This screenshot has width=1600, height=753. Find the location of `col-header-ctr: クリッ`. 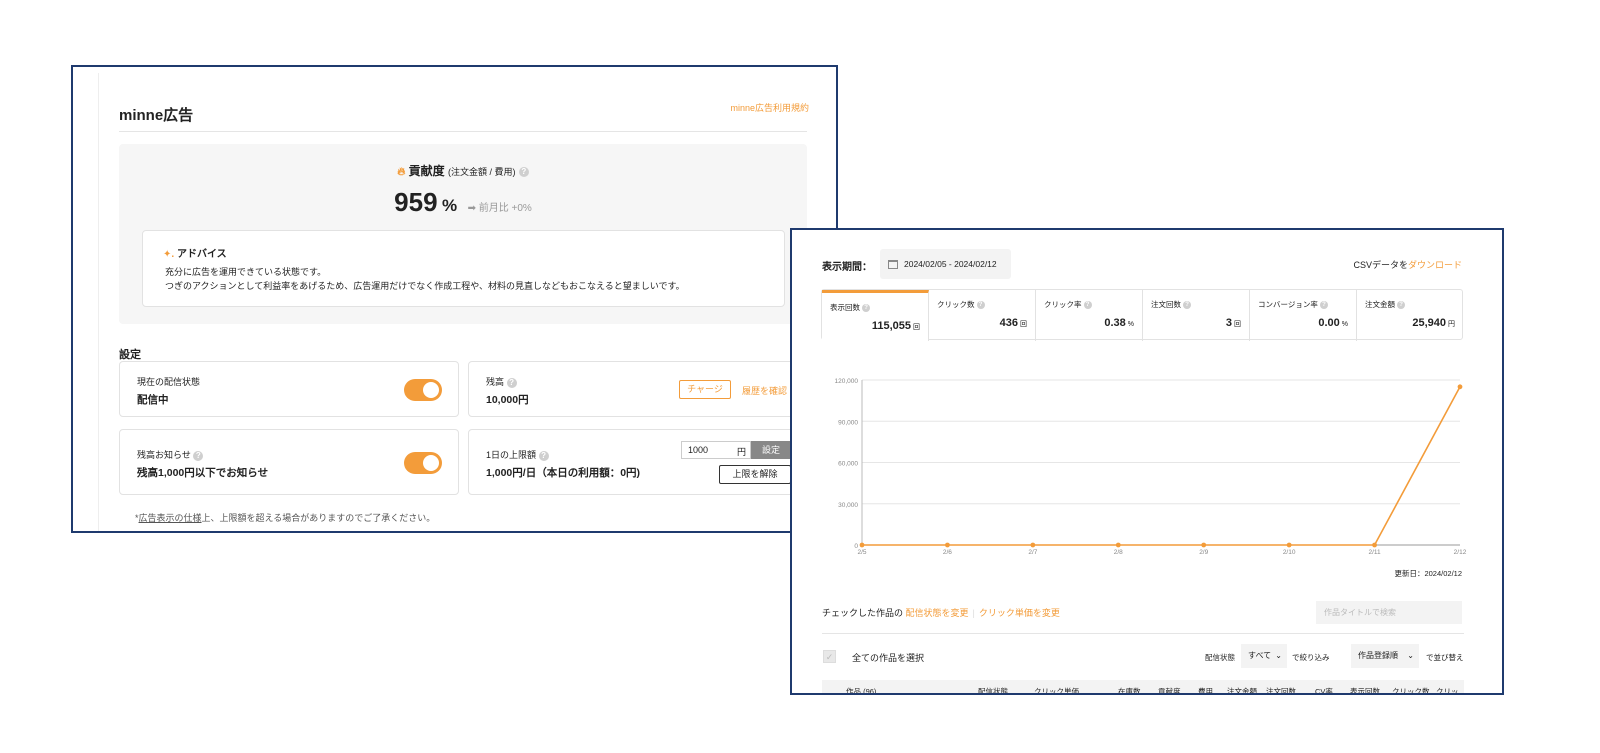

col-header-ctr: クリッ is located at coordinates (1447, 689).